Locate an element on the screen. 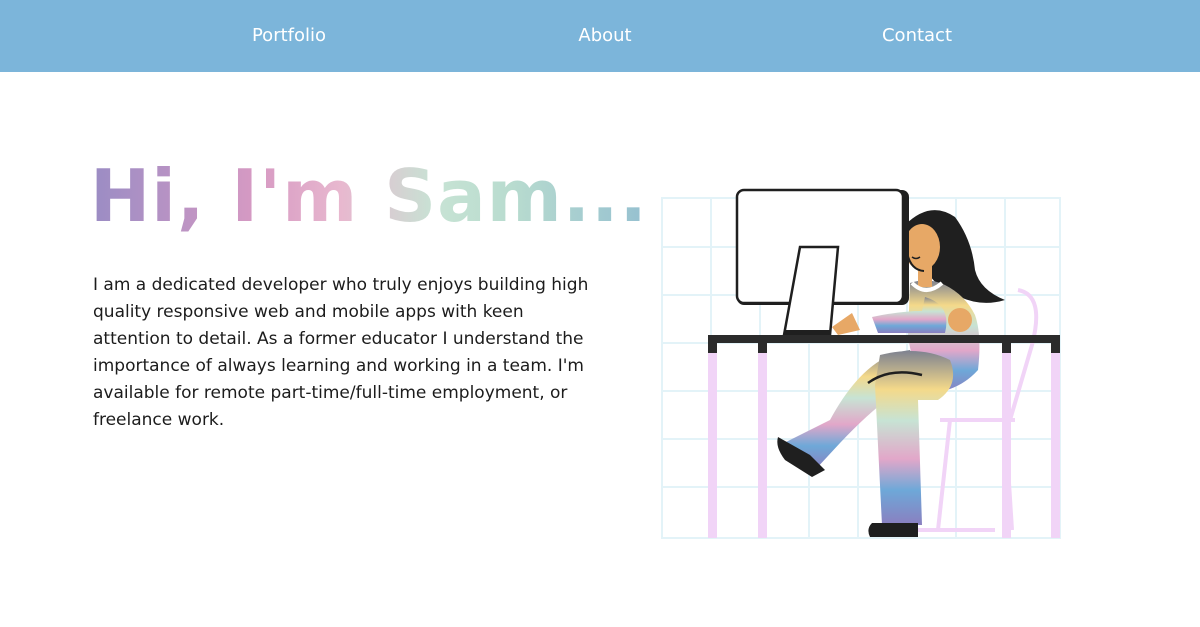  nav-link-contact: Contact is located at coordinates (917, 36).